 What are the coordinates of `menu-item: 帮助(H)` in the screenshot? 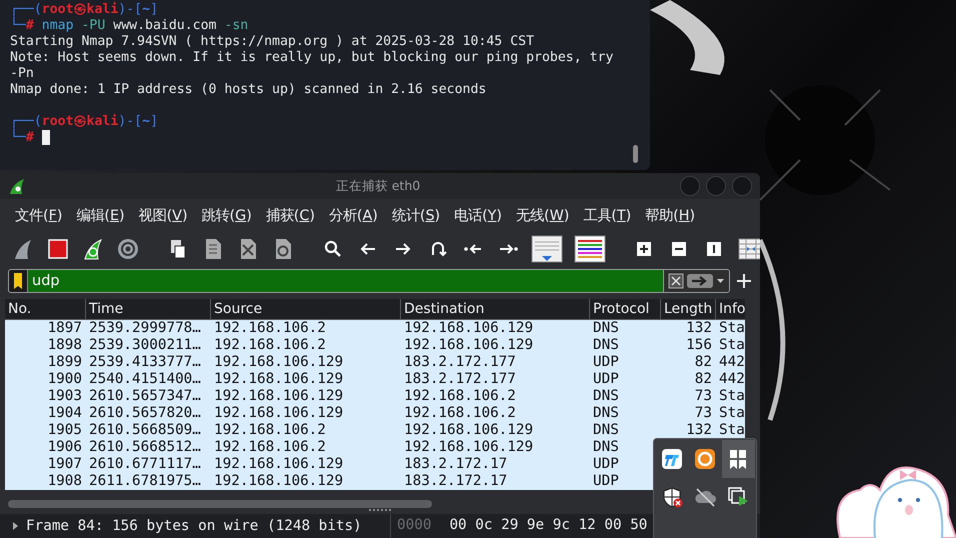 It's located at (670, 215).